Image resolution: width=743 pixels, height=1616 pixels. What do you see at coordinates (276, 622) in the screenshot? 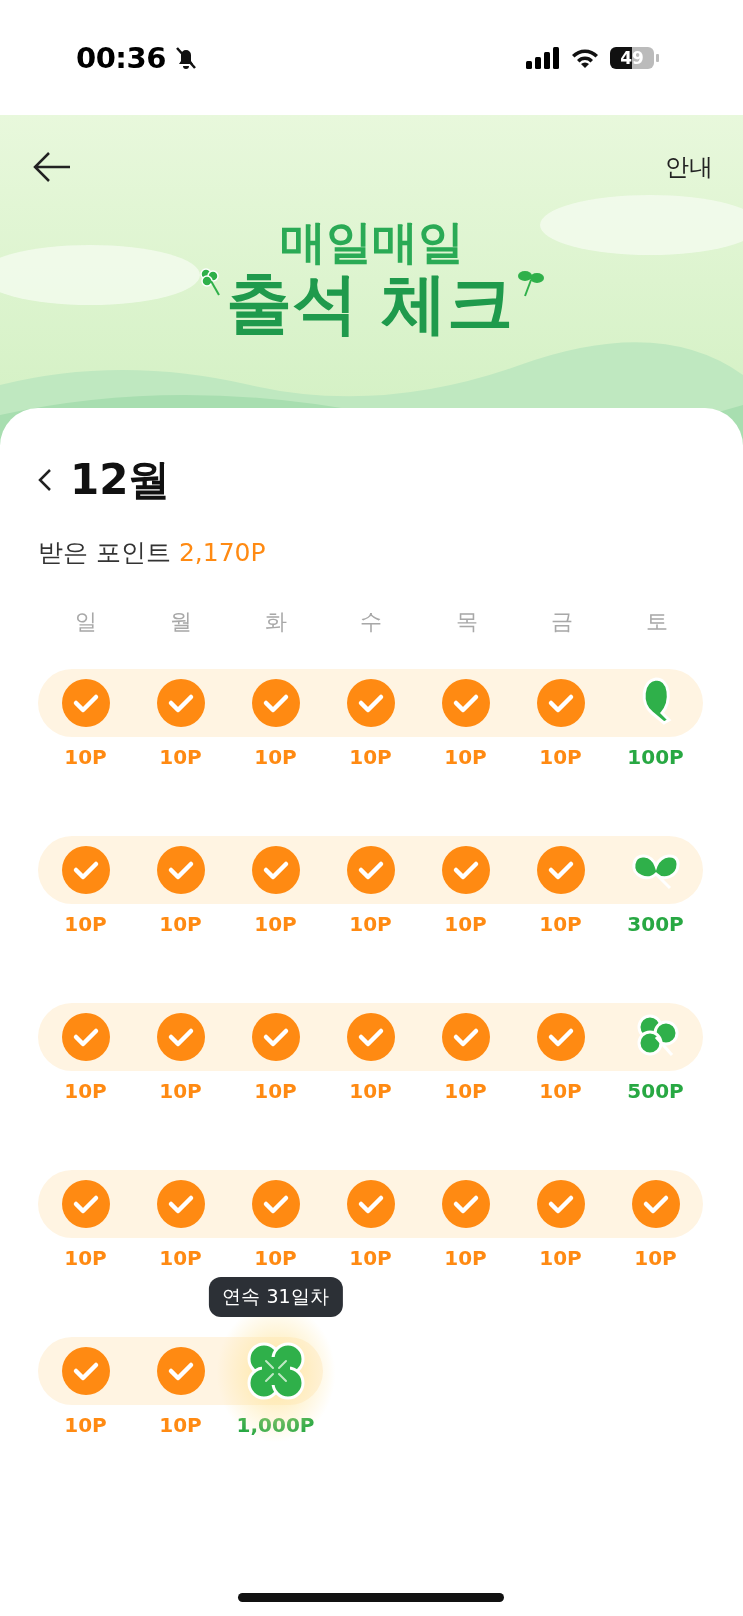
I see `weekday-label: 화` at bounding box center [276, 622].